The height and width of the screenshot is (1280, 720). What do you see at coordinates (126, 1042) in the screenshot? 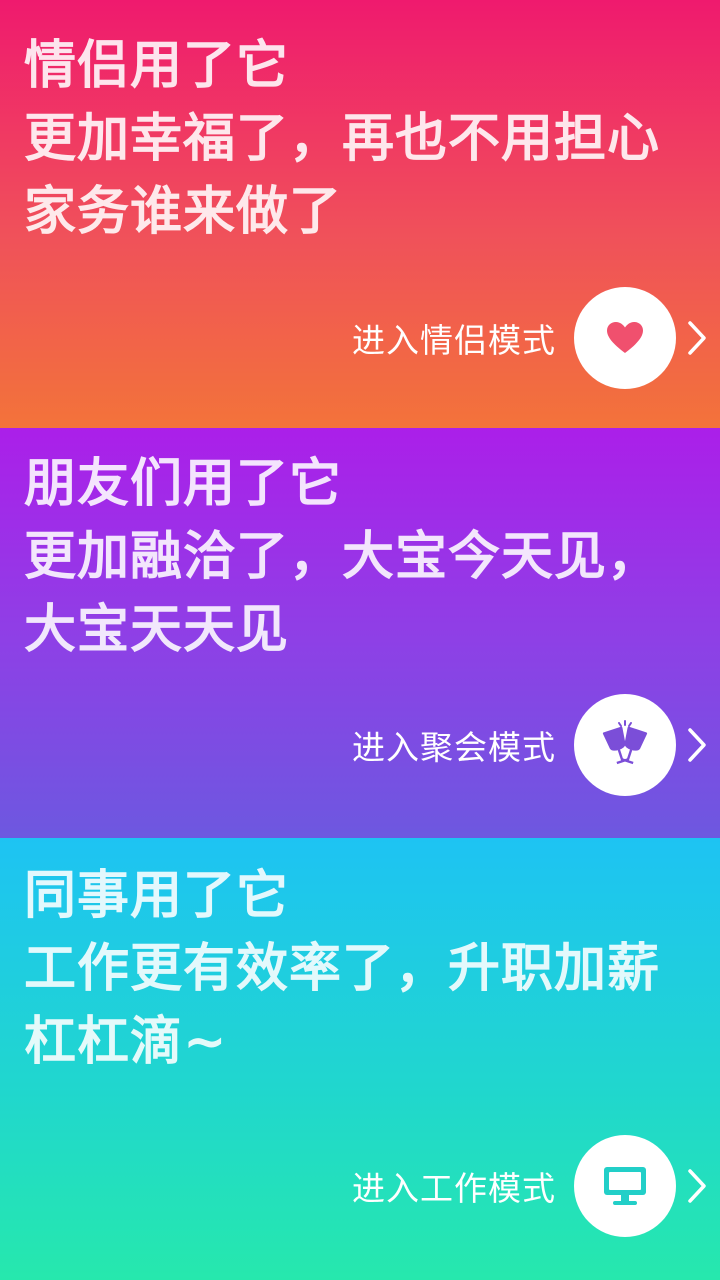
I see `headline-line: 杠杠滴~` at bounding box center [126, 1042].